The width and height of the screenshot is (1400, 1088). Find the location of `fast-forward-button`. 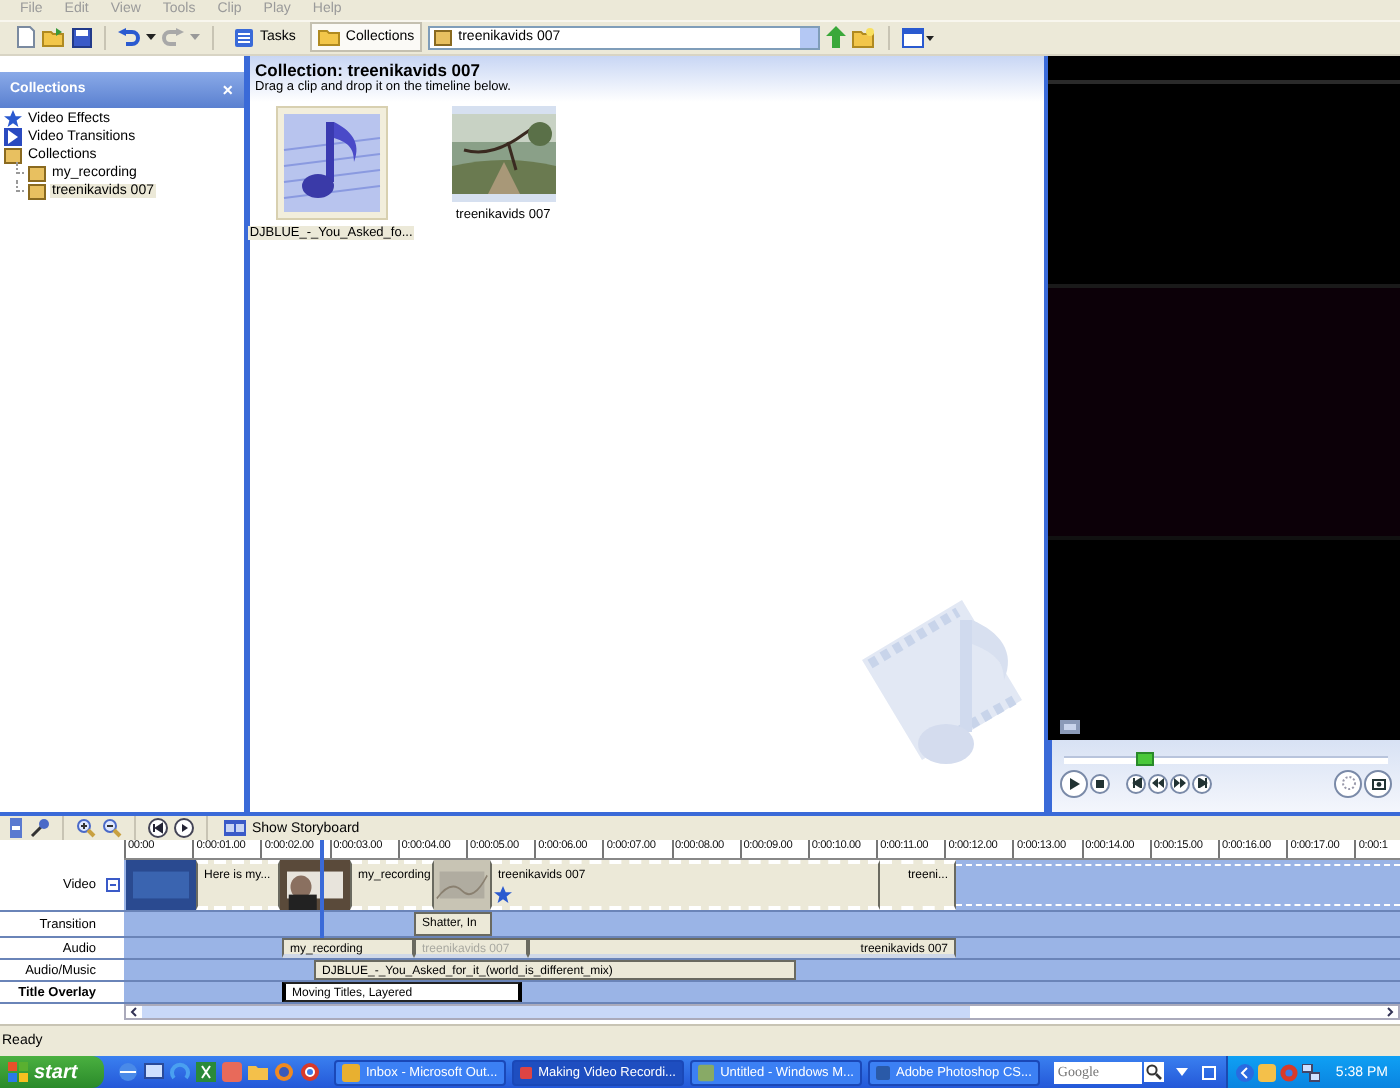

fast-forward-button is located at coordinates (1180, 783).